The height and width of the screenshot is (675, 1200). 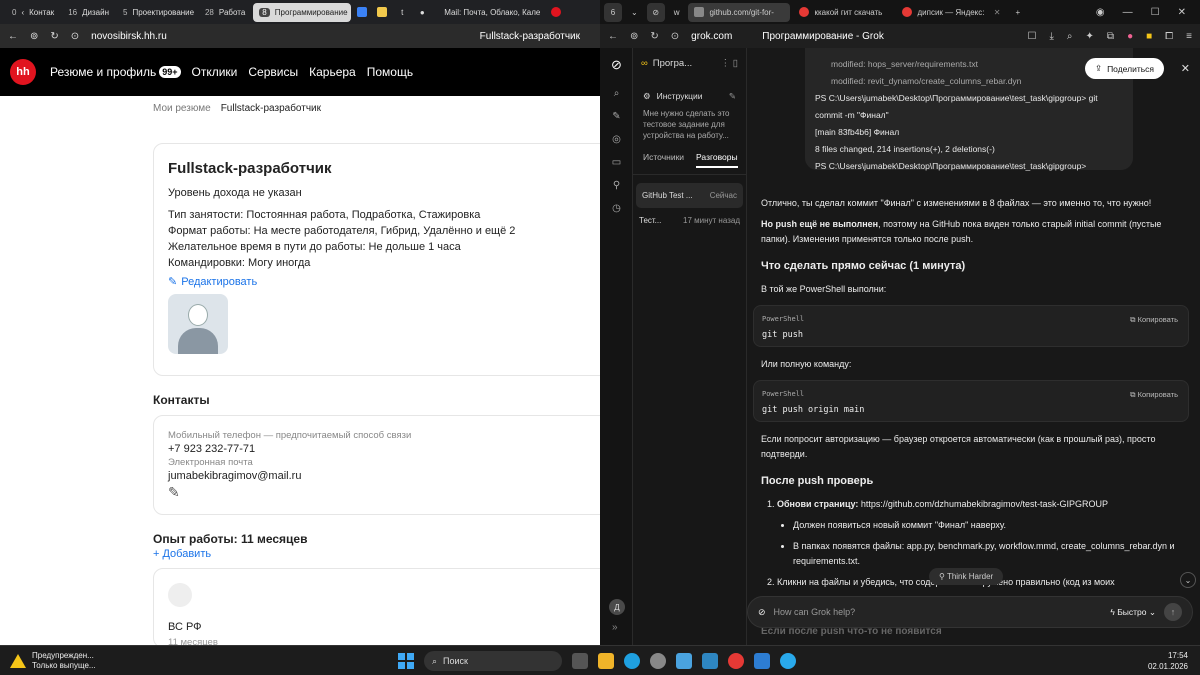 I want to click on think-label: Think Harder, so click(x=970, y=576).